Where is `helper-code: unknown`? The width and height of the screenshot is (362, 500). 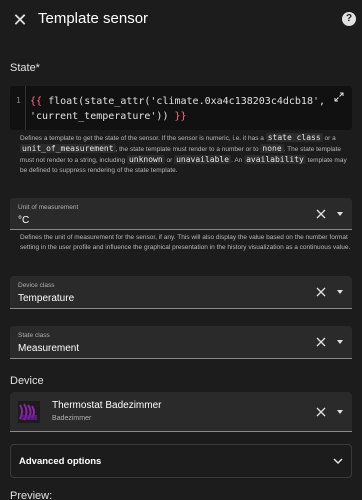 helper-code: unknown is located at coordinates (145, 159).